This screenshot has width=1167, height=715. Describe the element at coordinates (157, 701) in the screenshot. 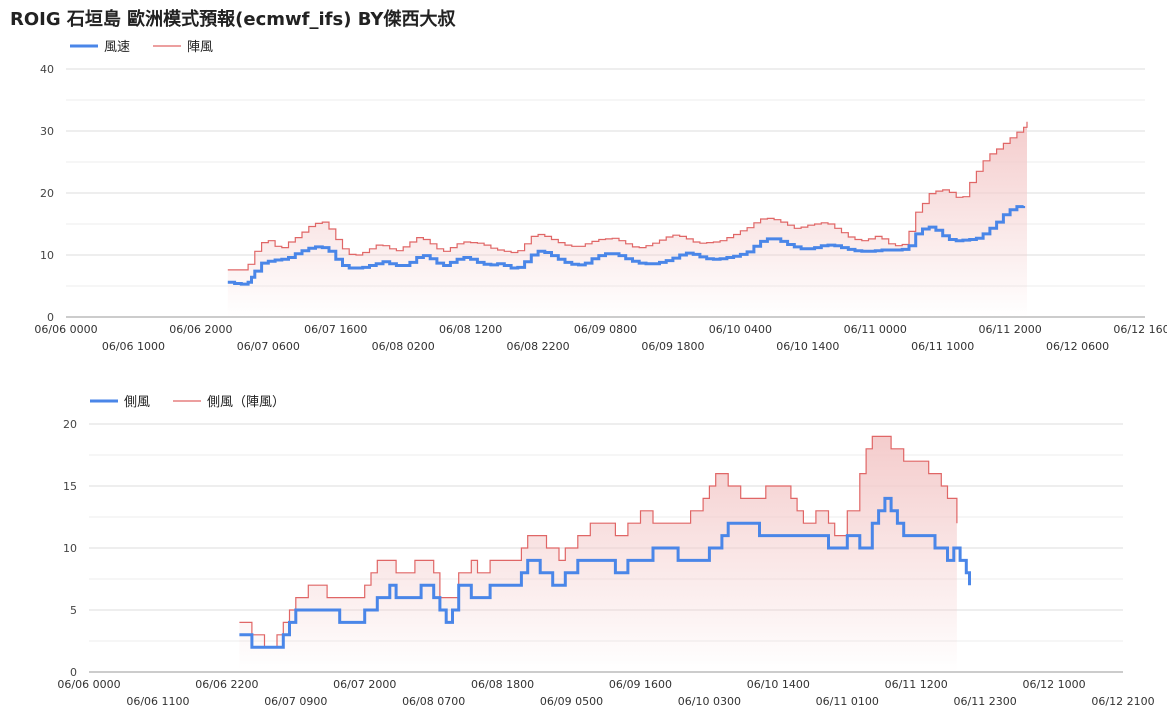

I see `x-tick-label: 06/06 1100` at that location.